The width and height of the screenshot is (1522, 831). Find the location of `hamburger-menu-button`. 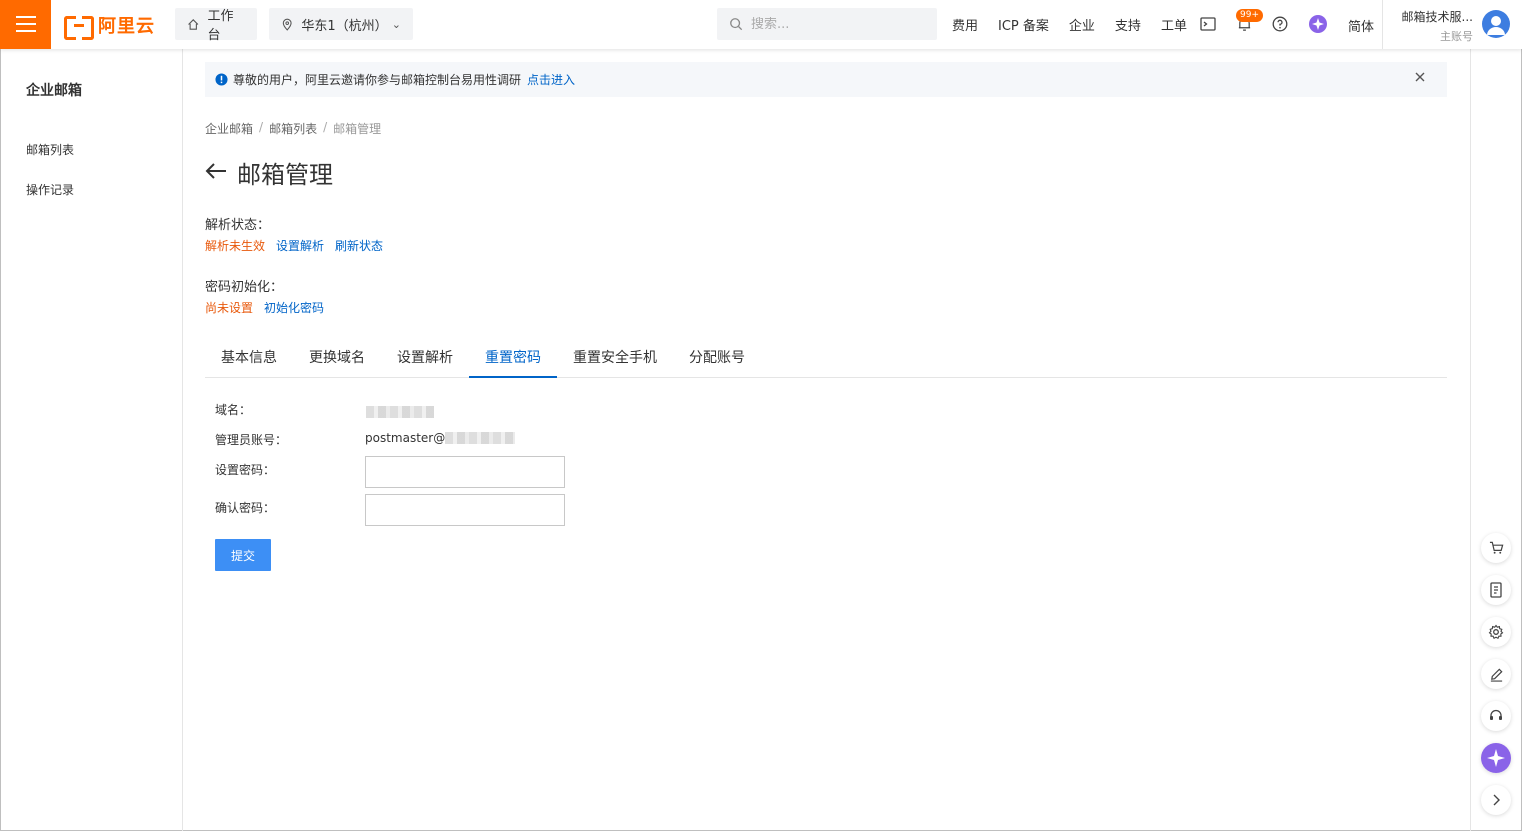

hamburger-menu-button is located at coordinates (25, 24).